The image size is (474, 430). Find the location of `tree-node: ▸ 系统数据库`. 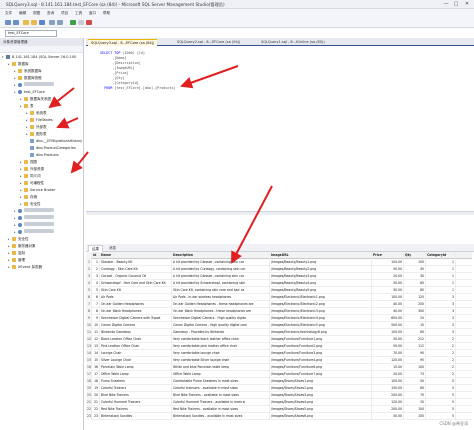

tree-node: ▸ 系统数据库 is located at coordinates (28, 71).